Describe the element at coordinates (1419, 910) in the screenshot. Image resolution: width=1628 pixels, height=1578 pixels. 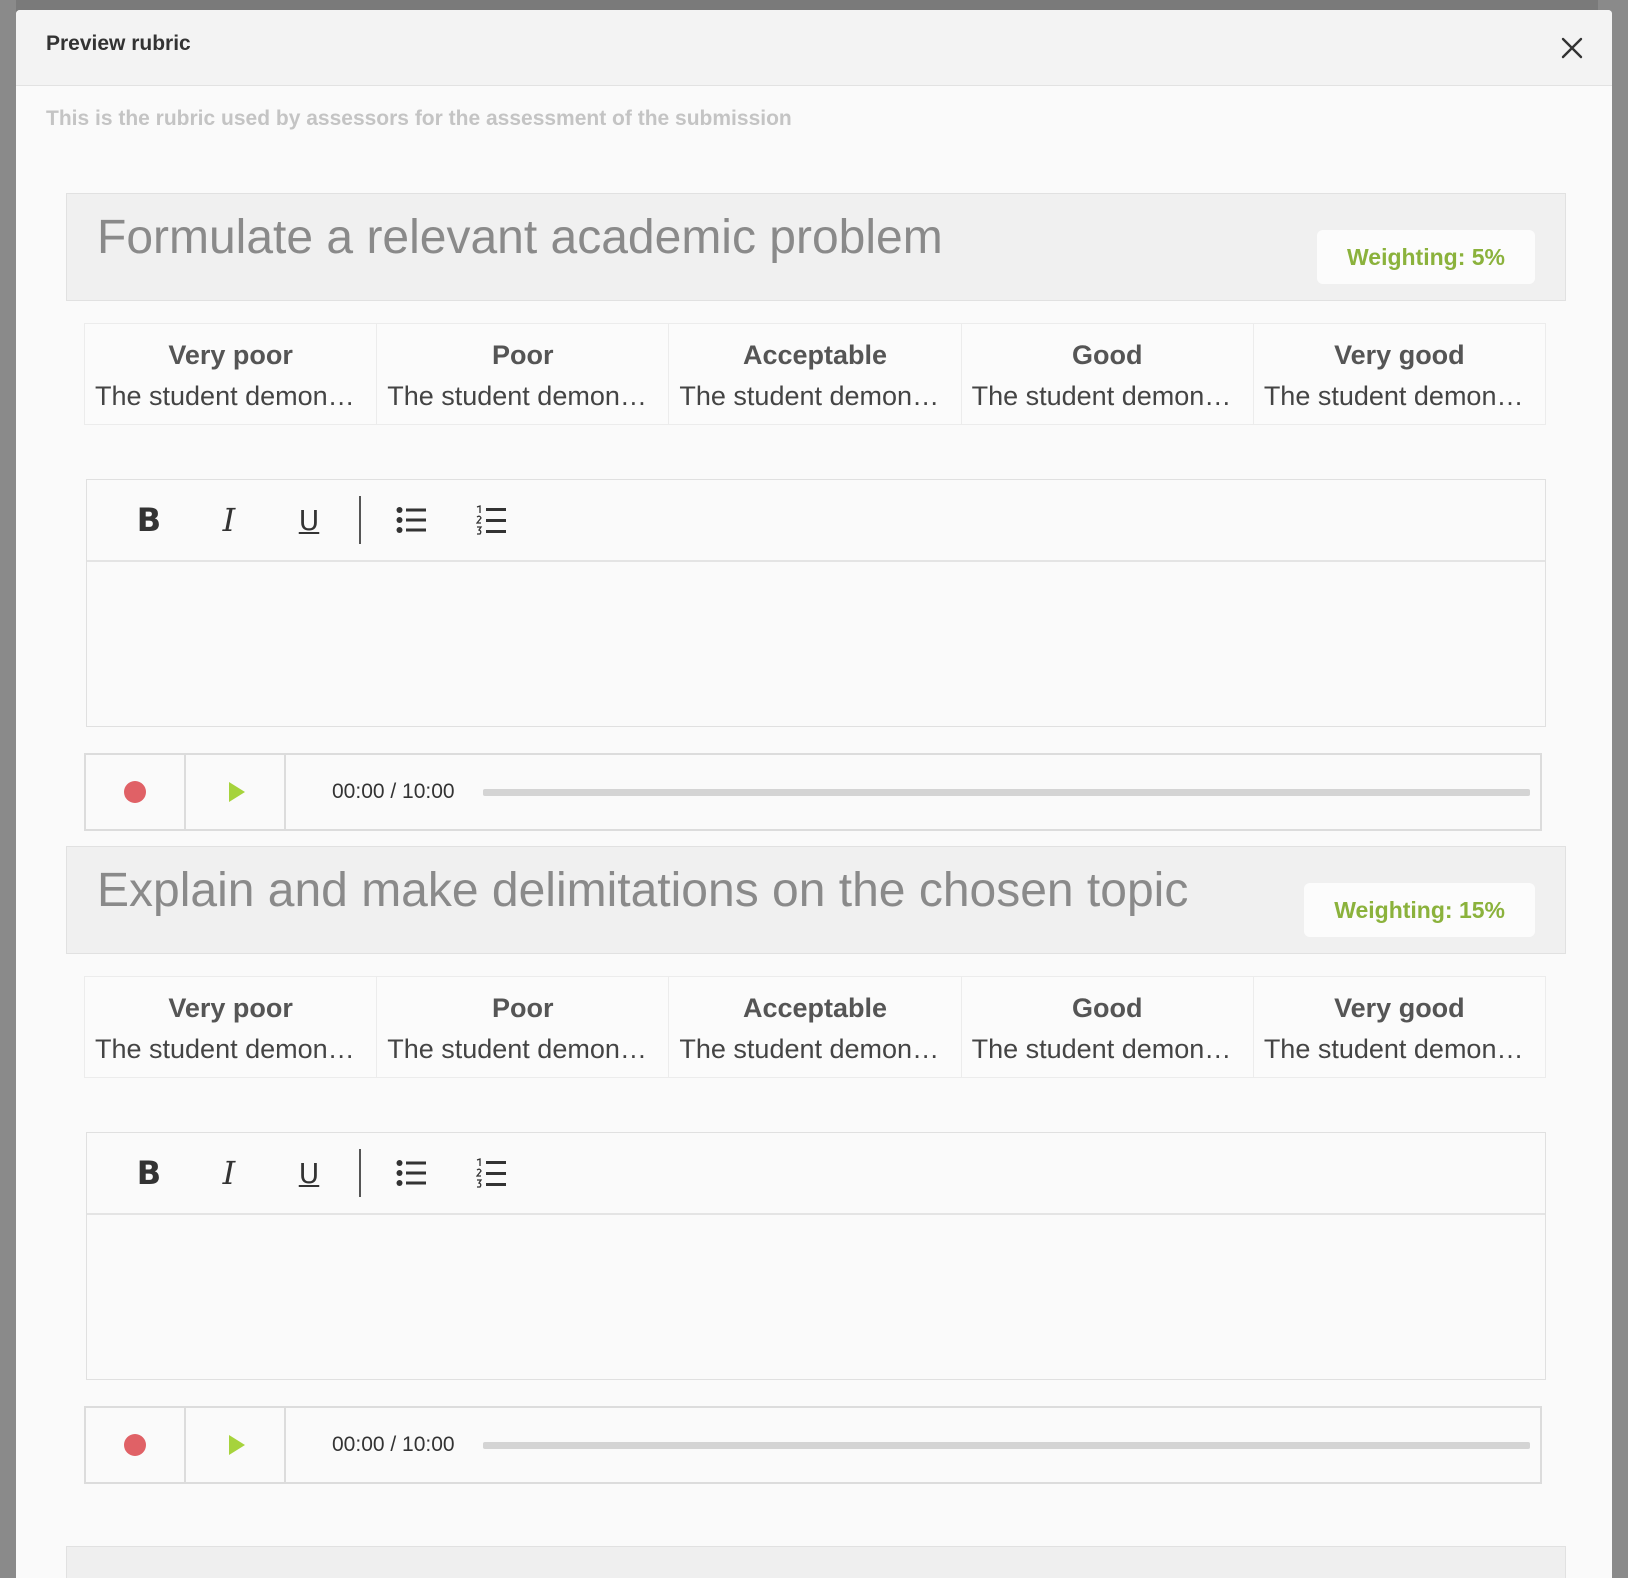
I see `weighting-badge: Weighting: 15%` at that location.